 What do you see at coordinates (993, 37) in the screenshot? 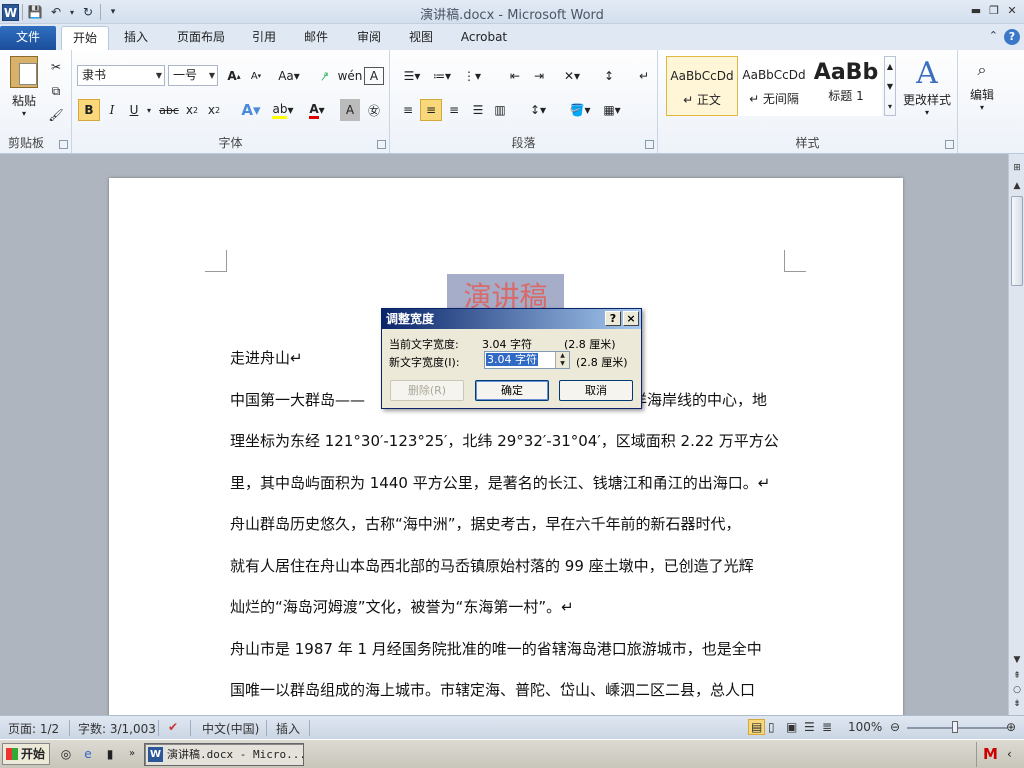
I see `minimize-ribbon-icon: ⌃` at bounding box center [993, 37].